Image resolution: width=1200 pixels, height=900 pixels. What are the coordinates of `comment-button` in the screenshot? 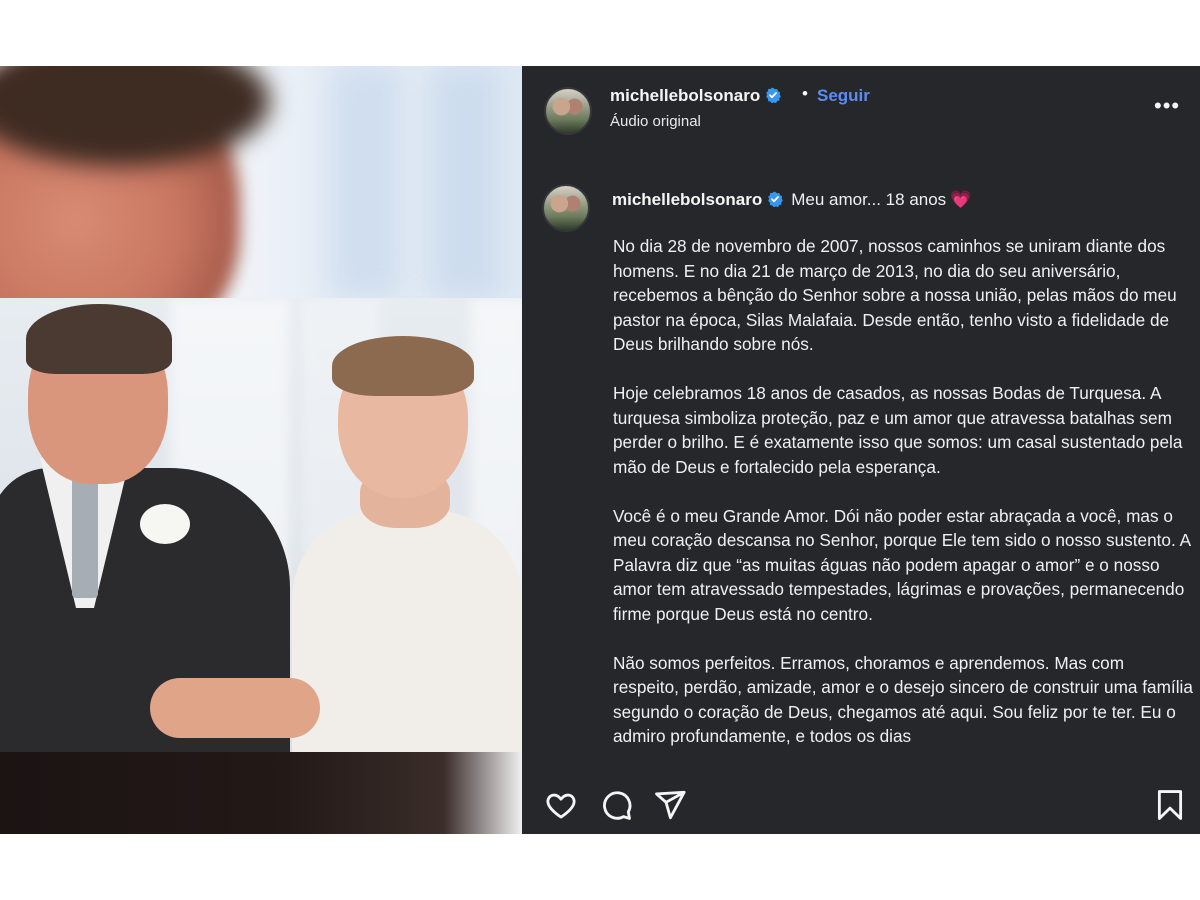 It's located at (616, 805).